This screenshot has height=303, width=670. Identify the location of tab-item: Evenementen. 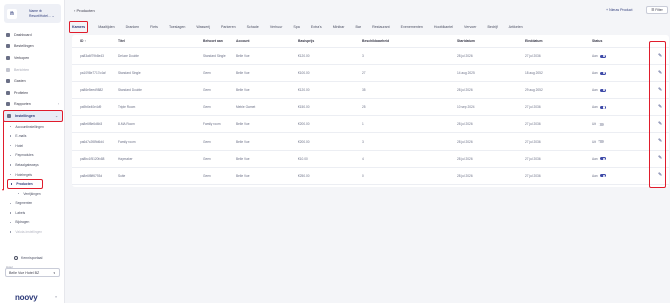
(412, 27).